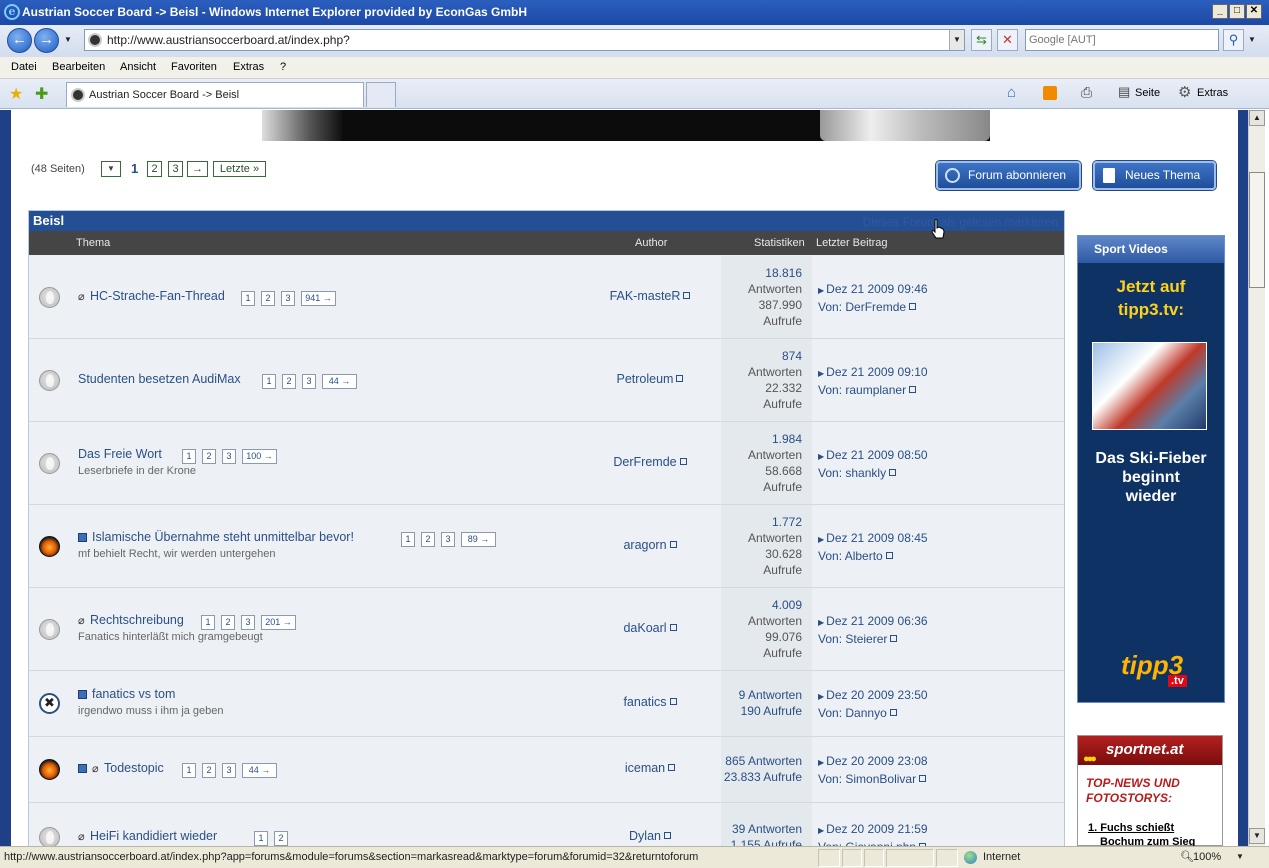 This screenshot has width=1269, height=868. Describe the element at coordinates (194, 67) in the screenshot. I see `menu-favoriten: Favoriten` at that location.